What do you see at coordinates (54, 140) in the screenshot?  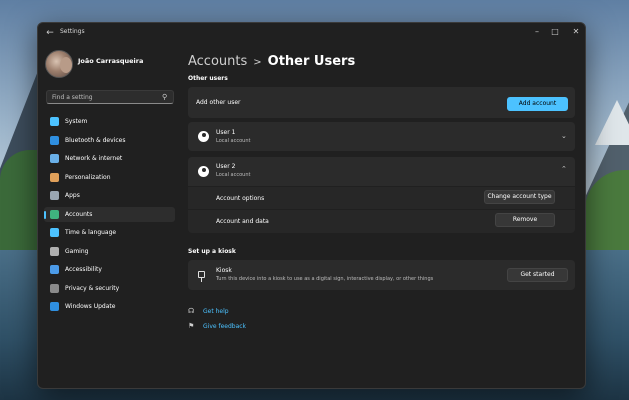 I see `bluetooth-icon` at bounding box center [54, 140].